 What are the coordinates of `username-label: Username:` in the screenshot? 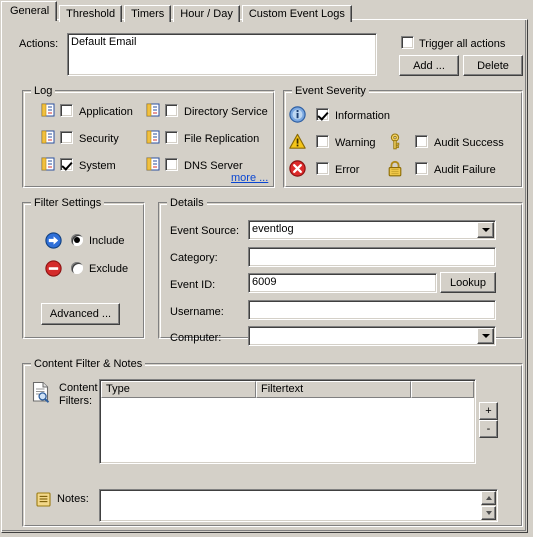 It's located at (197, 312).